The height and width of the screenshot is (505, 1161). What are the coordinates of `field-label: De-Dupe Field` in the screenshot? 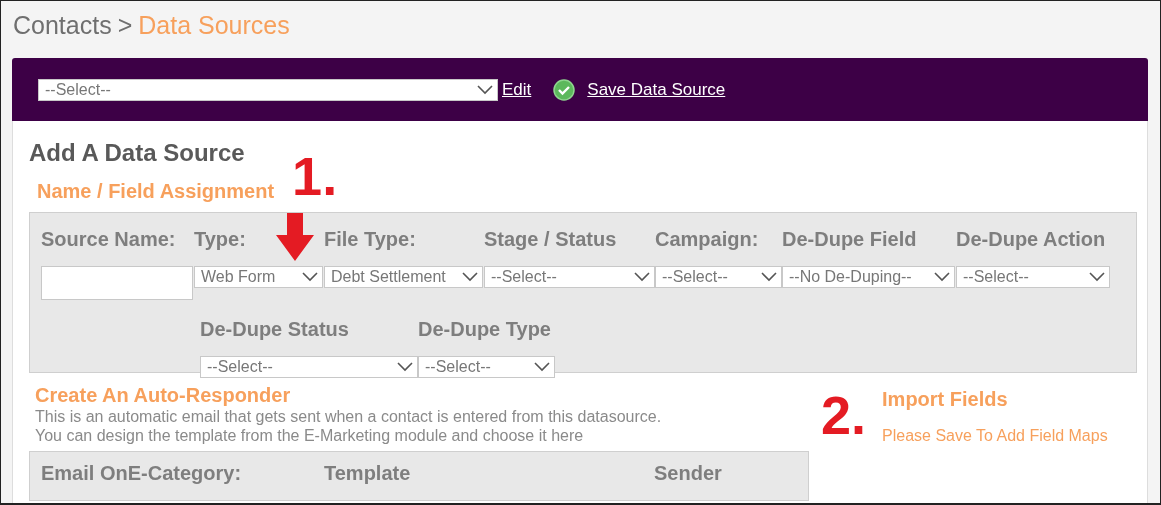 It's located at (849, 240).